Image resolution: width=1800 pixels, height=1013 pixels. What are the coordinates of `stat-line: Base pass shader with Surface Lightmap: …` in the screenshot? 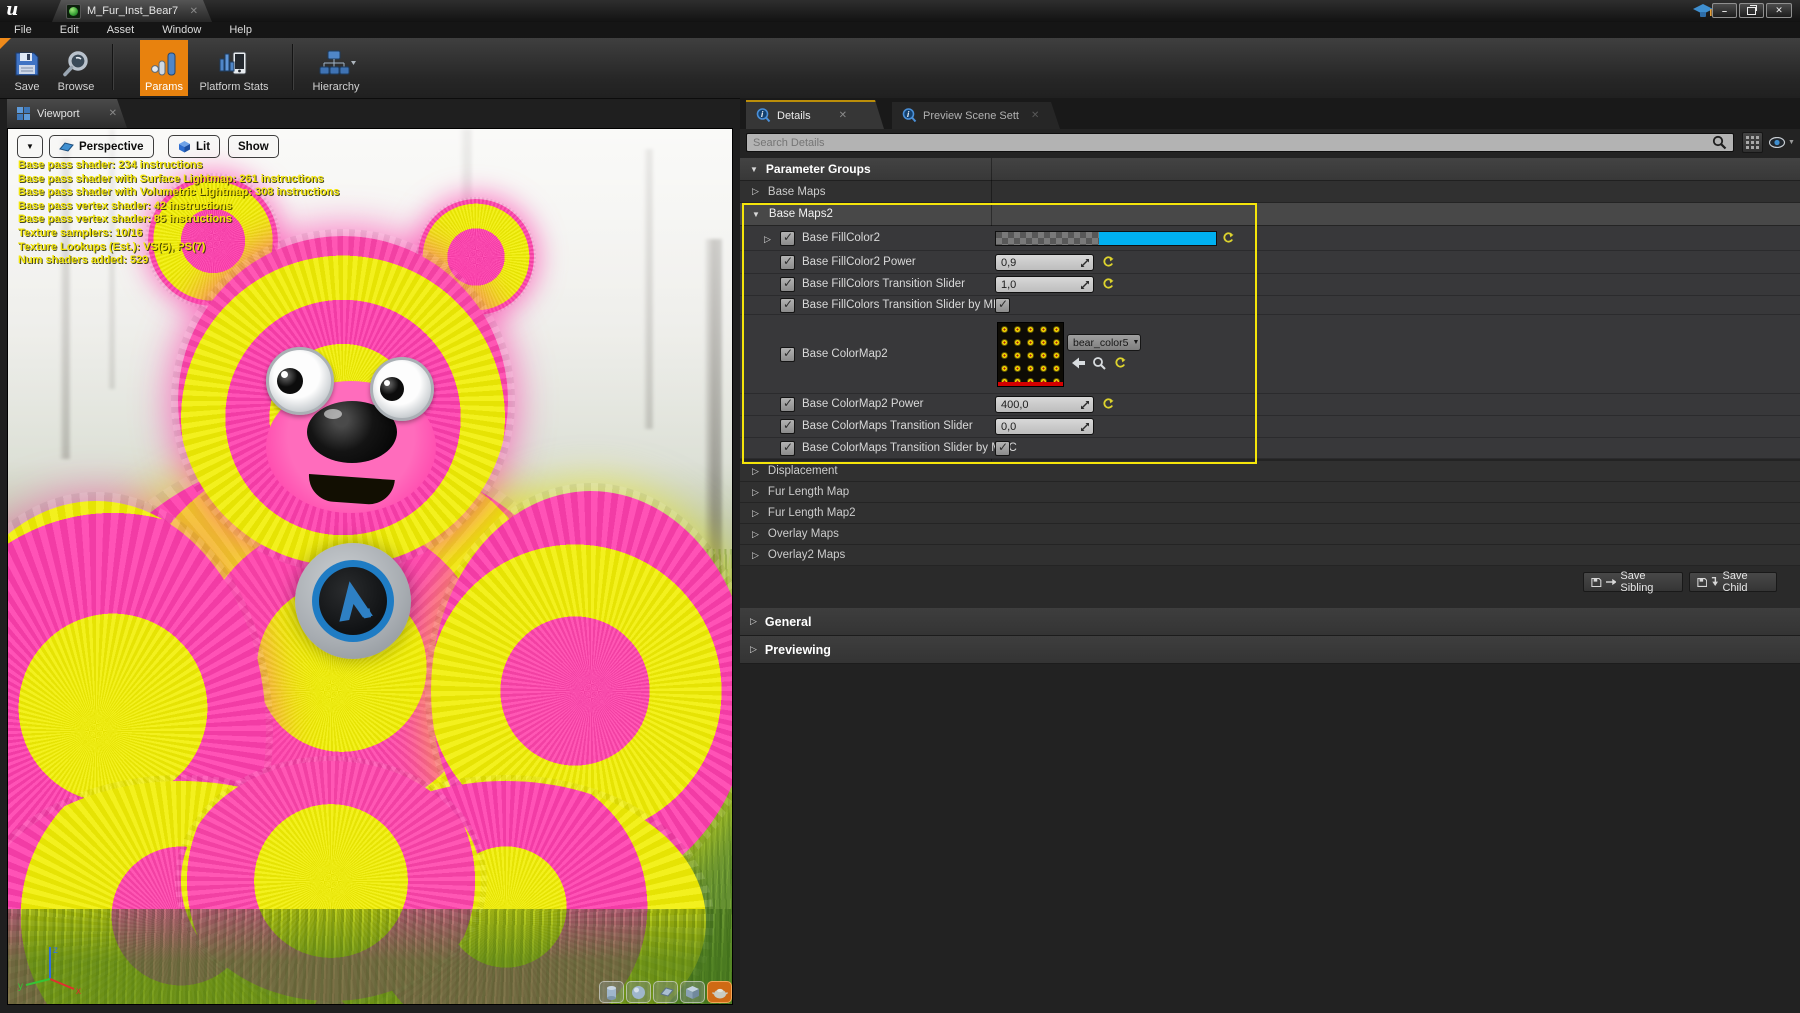 It's located at (171, 178).